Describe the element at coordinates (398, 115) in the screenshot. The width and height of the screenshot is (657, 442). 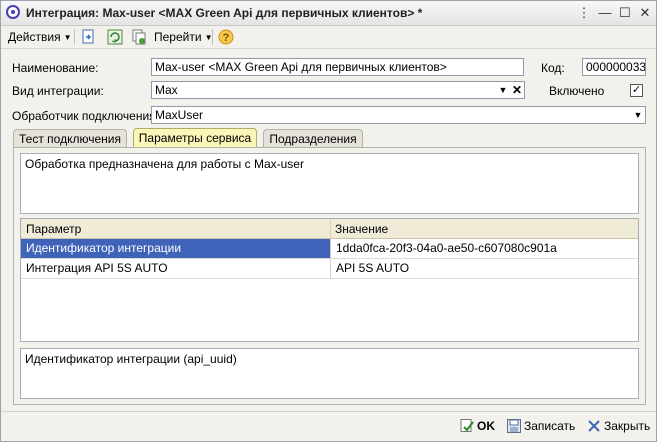
I see `handler-field: MaxUser` at that location.